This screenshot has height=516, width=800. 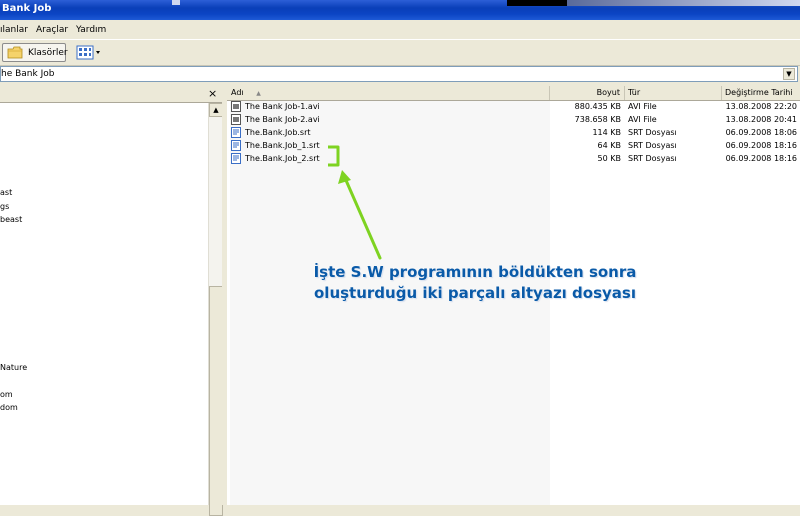 What do you see at coordinates (609, 145) in the screenshot?
I see `file-size: 64 KB` at bounding box center [609, 145].